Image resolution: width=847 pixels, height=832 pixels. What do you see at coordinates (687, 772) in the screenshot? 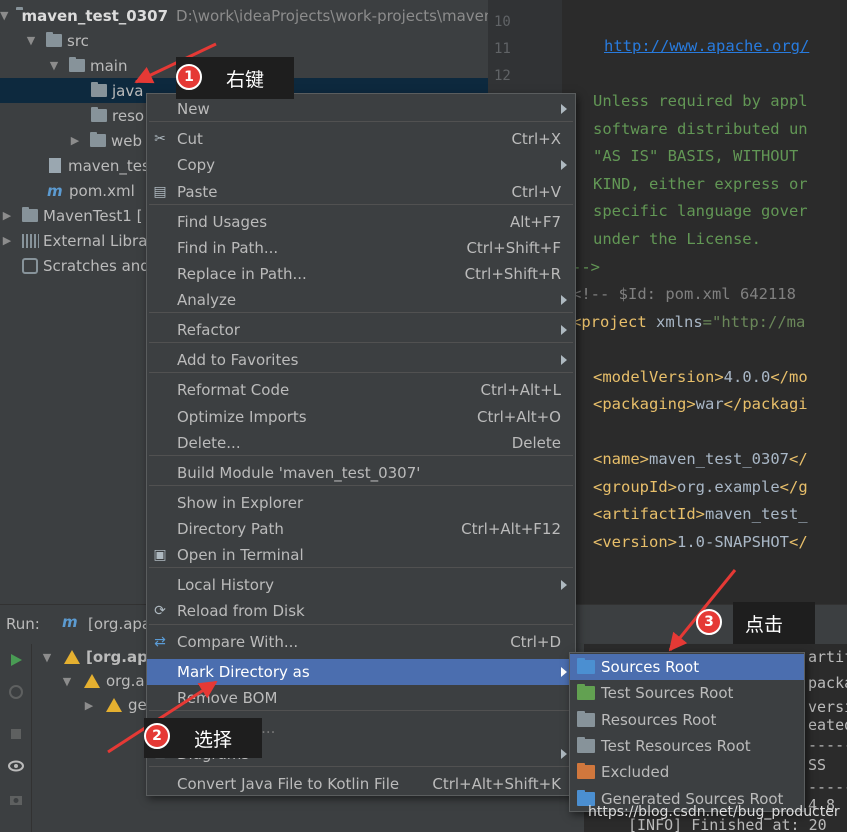
I see `submenu-item-excluded: Excluded` at bounding box center [687, 772].